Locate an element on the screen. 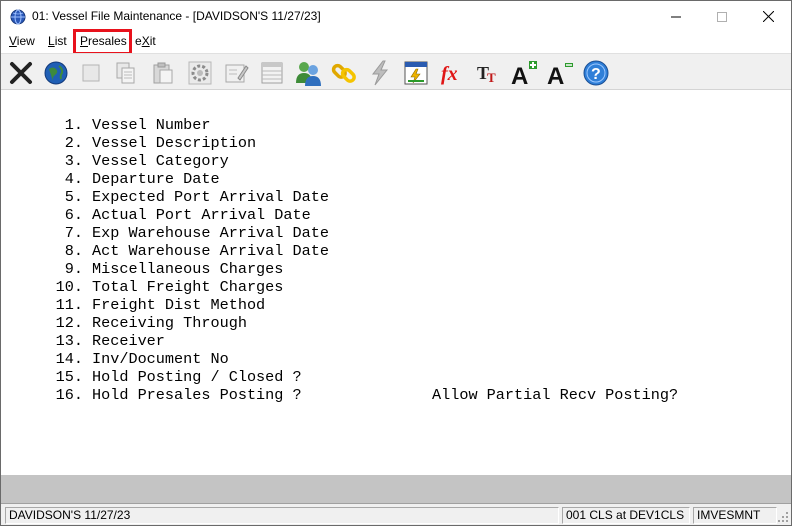  menu-list-rest: ist is located at coordinates (60, 41).